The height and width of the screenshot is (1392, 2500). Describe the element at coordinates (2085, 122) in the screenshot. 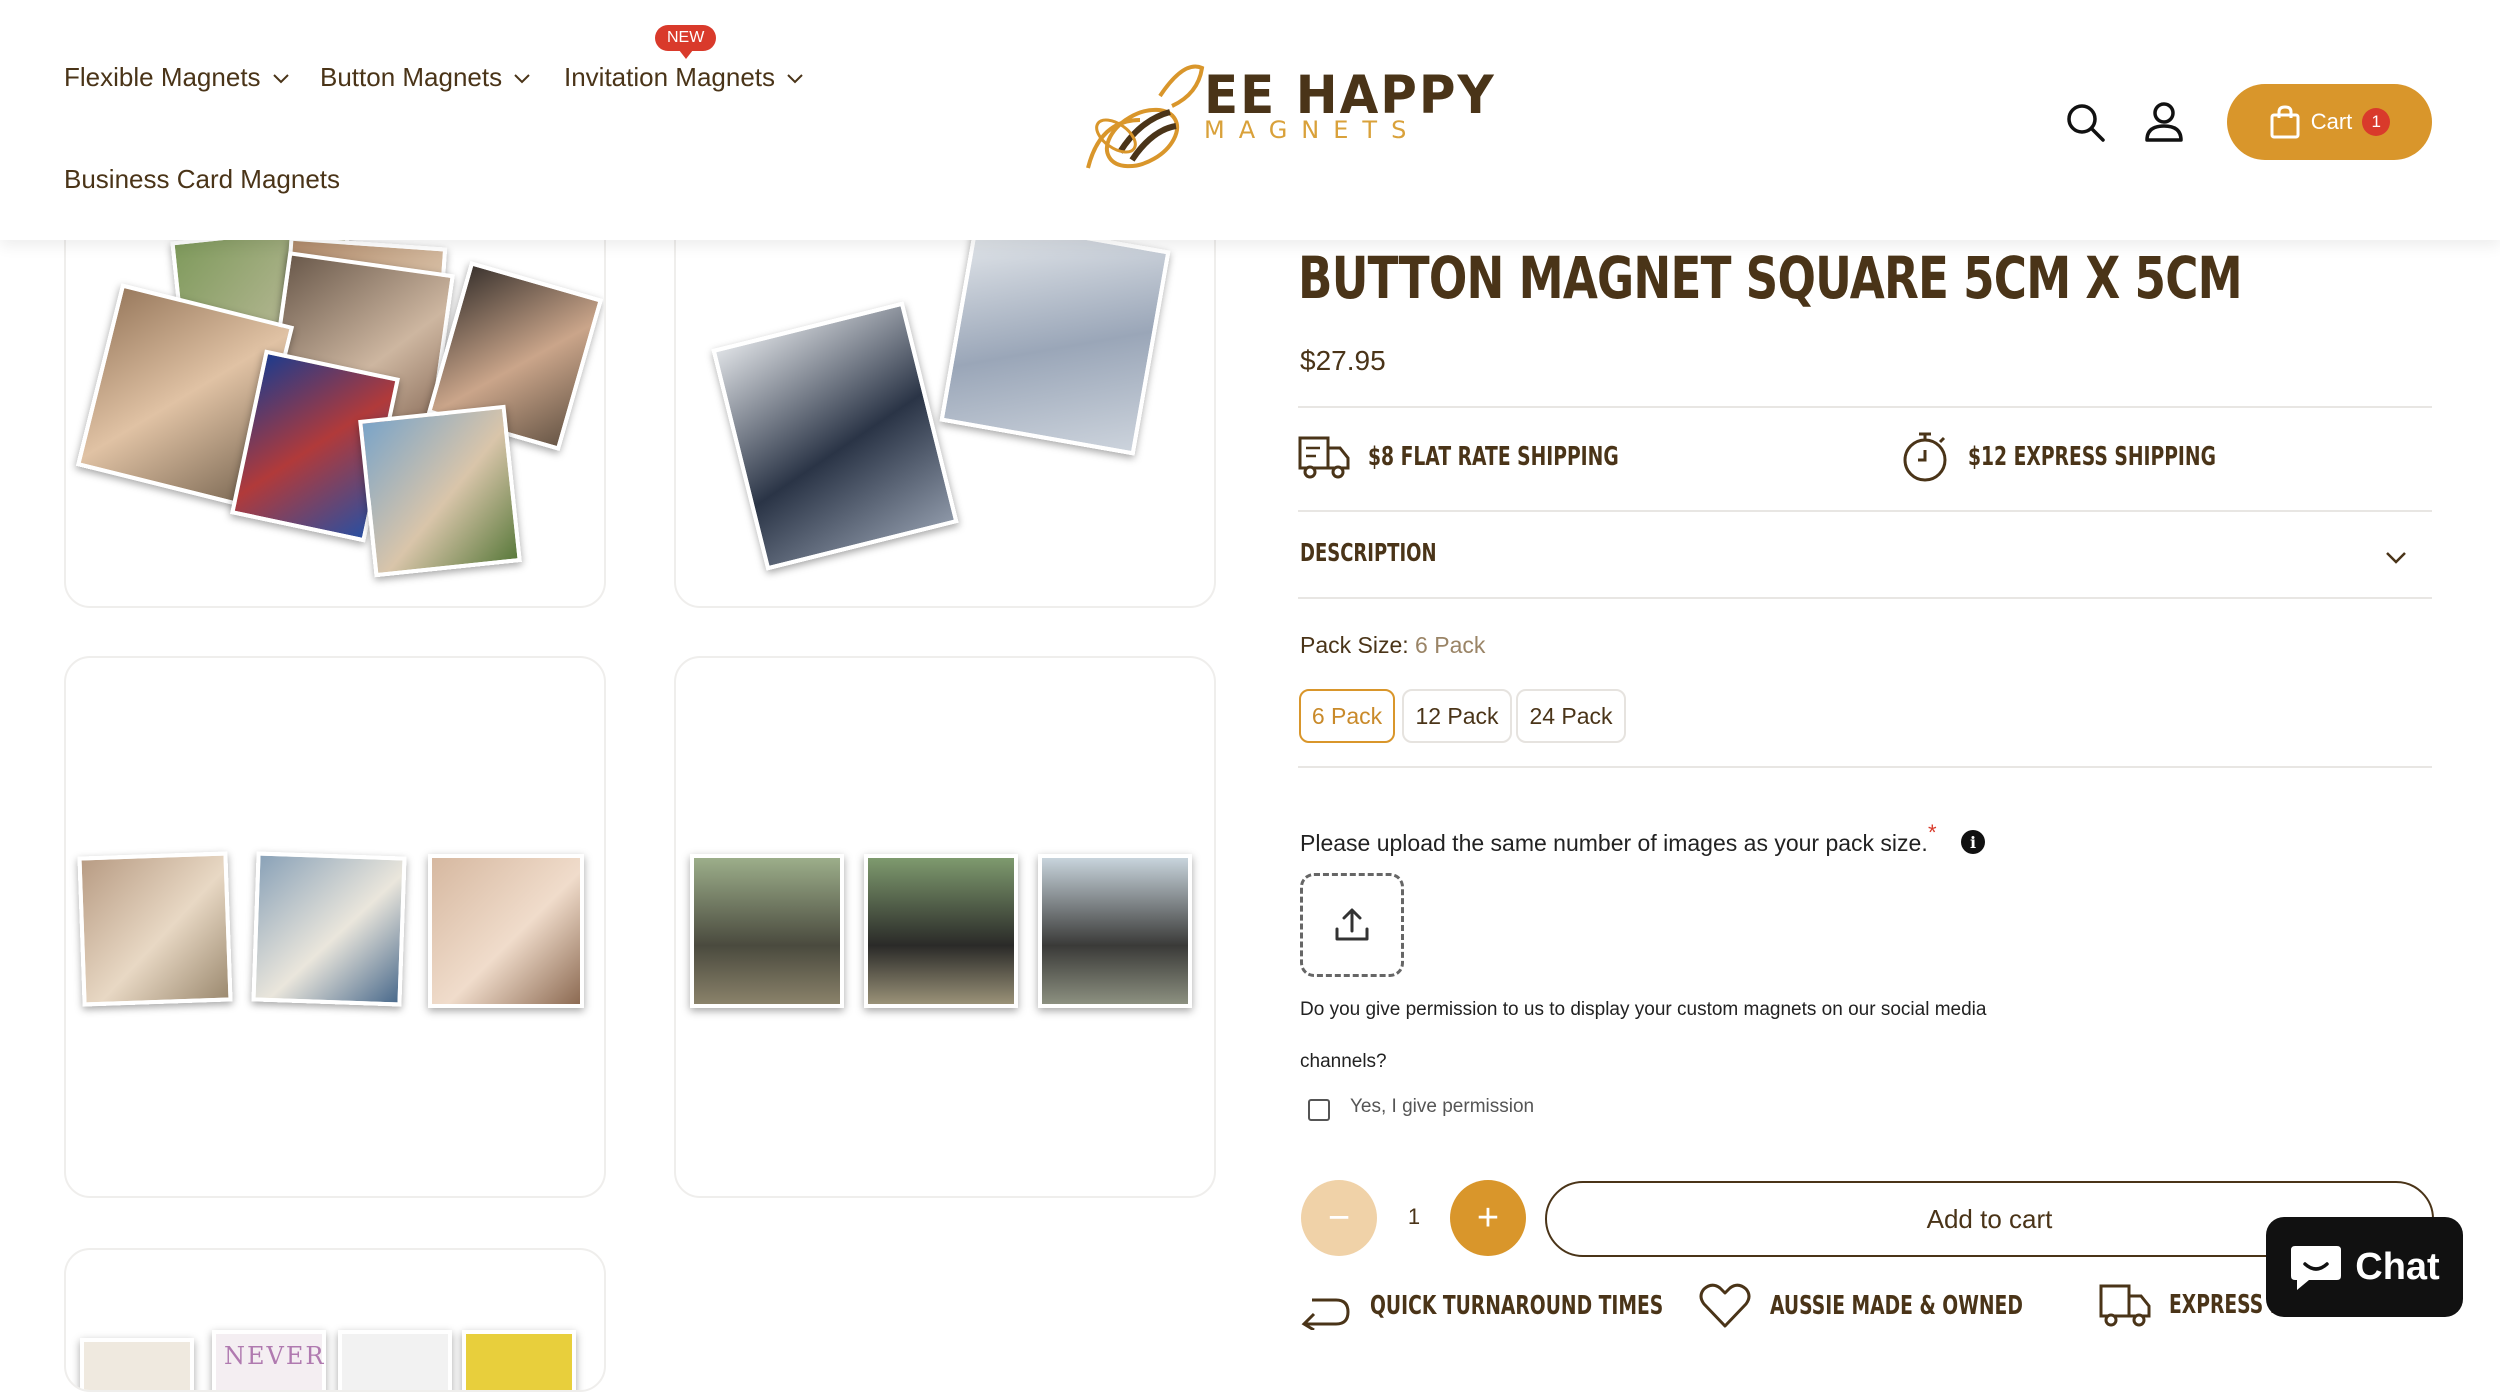

I see `search-icon` at that location.